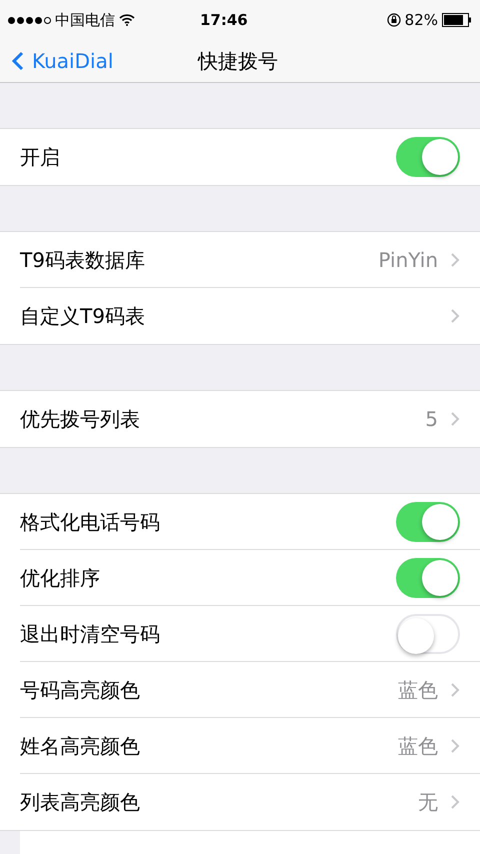  I want to click on row-label: 姓名高亮颜色, so click(80, 746).